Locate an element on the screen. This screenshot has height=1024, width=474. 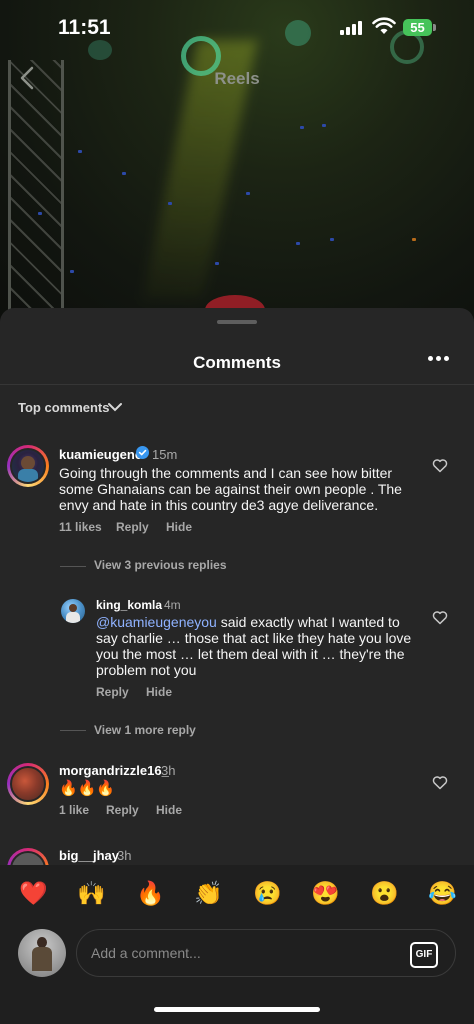
verified-badge-icon is located at coordinates (142, 452).